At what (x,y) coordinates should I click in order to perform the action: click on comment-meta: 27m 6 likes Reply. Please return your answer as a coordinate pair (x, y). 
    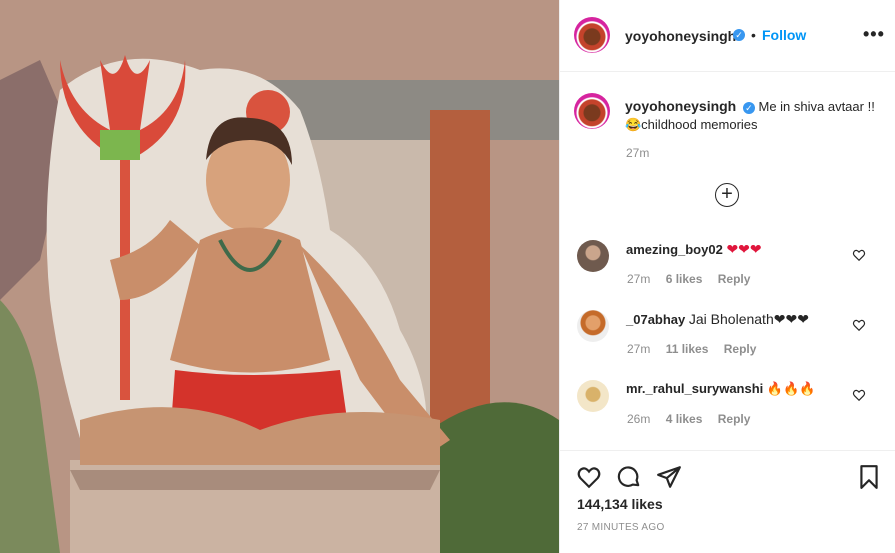
    Looking at the image, I should click on (694, 279).